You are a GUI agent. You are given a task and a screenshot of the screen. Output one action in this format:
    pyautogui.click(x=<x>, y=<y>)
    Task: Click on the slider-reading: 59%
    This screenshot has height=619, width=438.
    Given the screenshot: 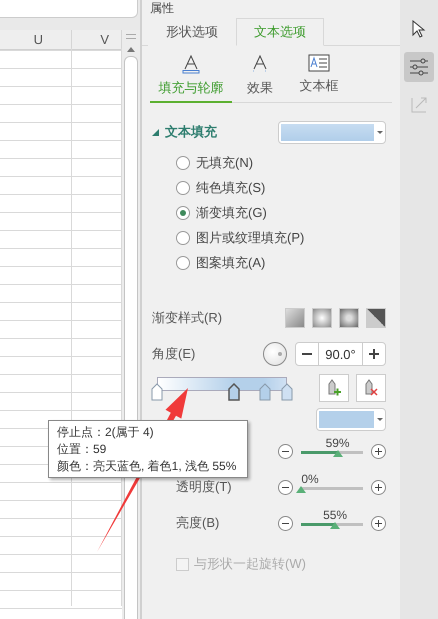 What is the action you would take?
    pyautogui.click(x=338, y=443)
    